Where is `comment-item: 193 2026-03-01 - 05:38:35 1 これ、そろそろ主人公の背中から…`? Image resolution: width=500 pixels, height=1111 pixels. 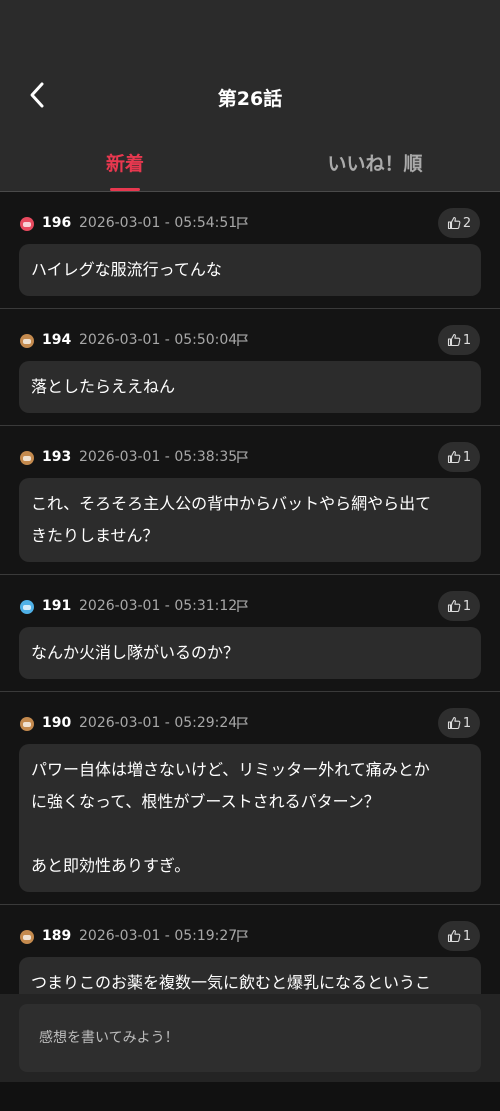
comment-item: 193 2026-03-01 - 05:38:35 1 これ、そろそろ主人公の背中から… is located at coordinates (250, 500).